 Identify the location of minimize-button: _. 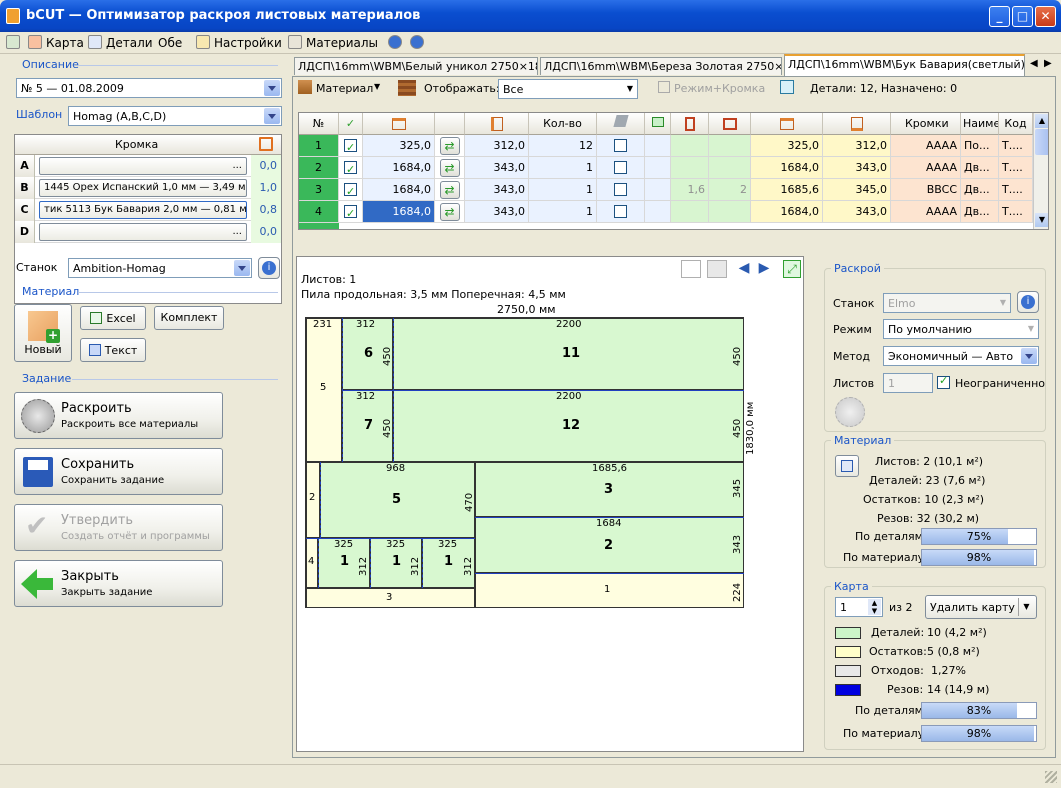
(999, 16).